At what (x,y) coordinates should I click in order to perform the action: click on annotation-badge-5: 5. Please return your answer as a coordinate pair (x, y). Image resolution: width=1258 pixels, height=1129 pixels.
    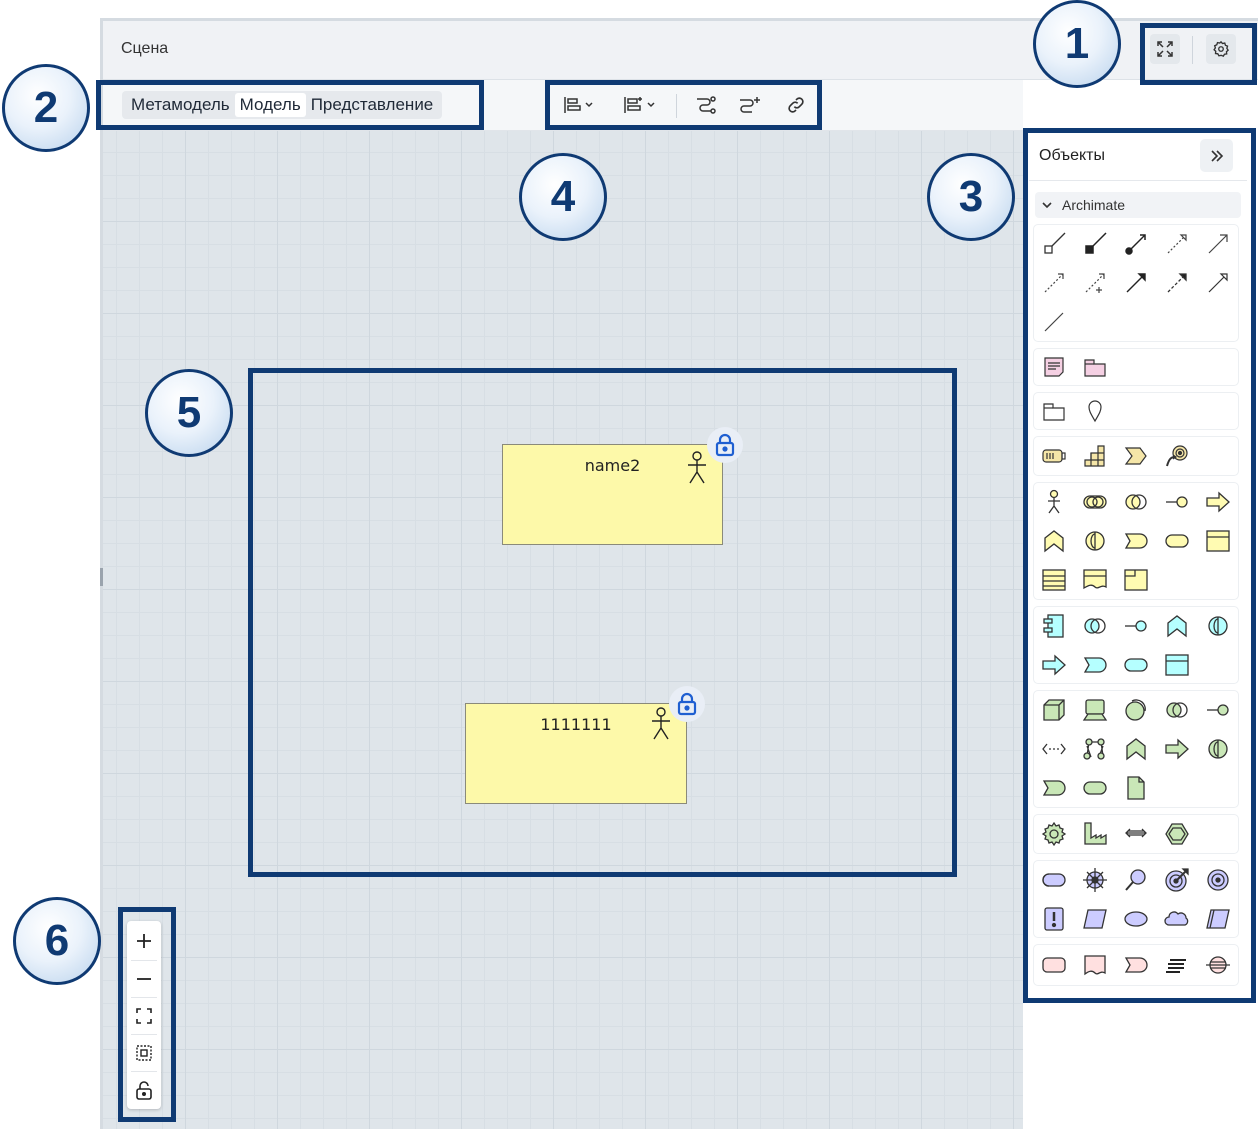
    Looking at the image, I should click on (189, 413).